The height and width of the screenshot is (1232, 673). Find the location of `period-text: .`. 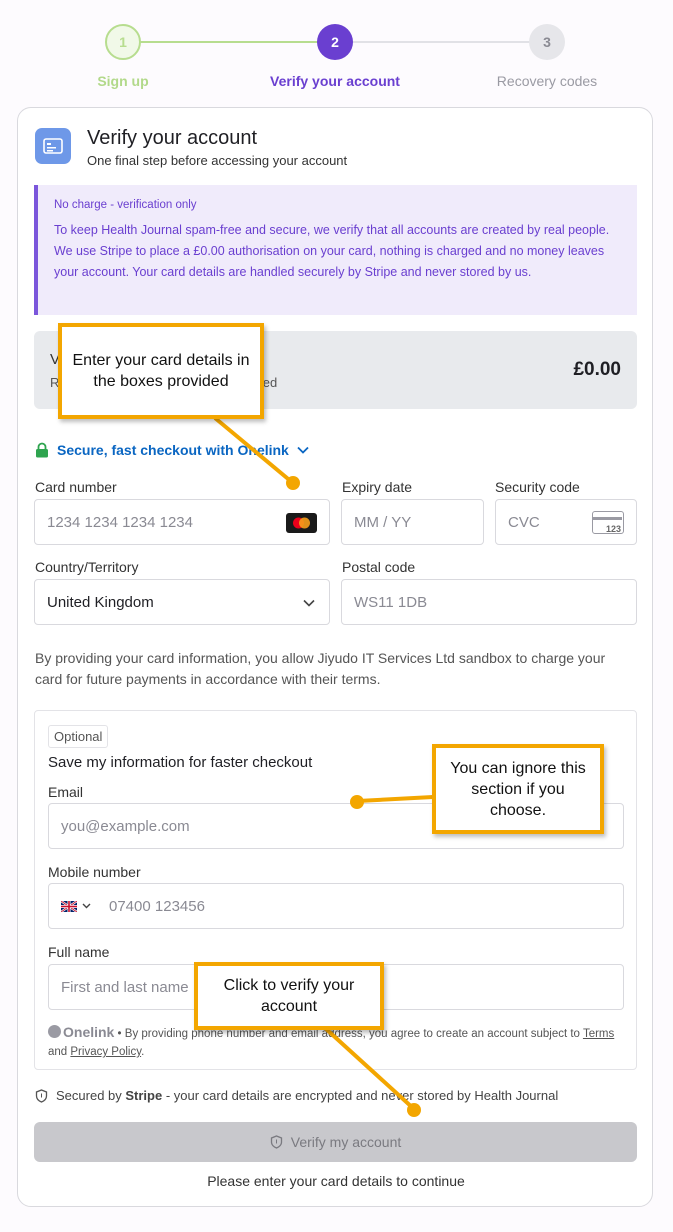

period-text: . is located at coordinates (143, 1052).